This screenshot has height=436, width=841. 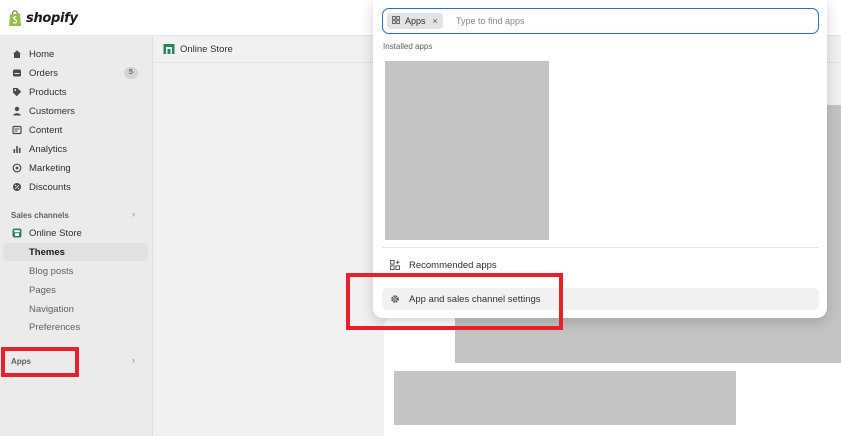 I want to click on online-store-icon, so click(x=17, y=233).